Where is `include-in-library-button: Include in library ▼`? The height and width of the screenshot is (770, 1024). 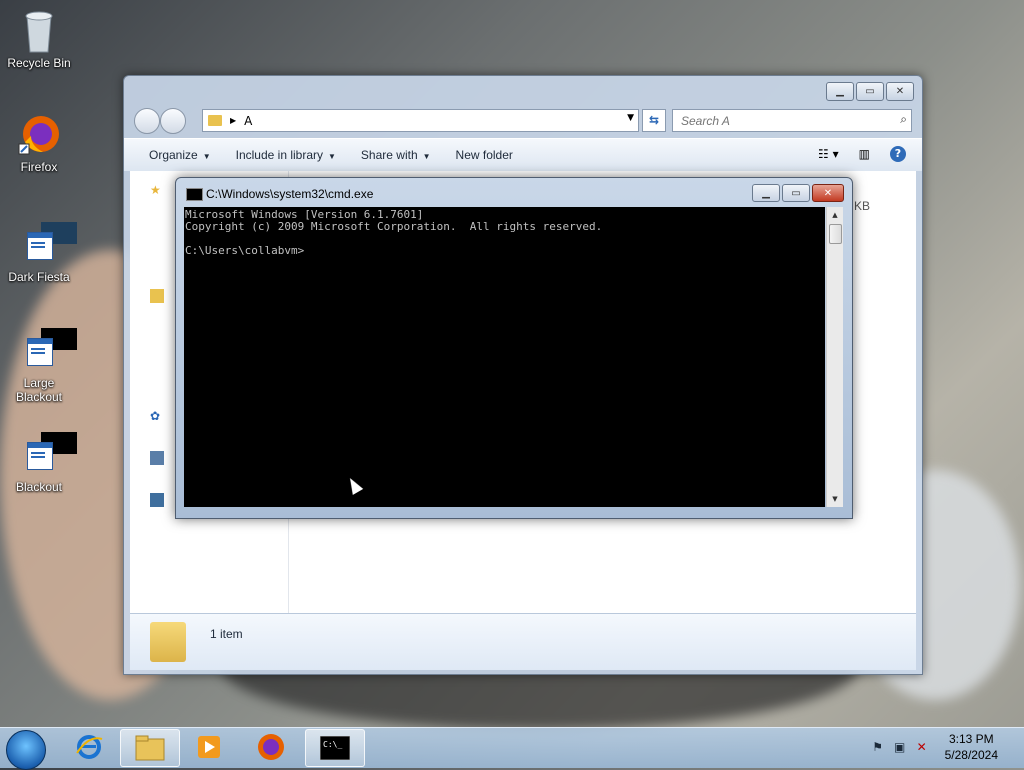 include-in-library-button: Include in library ▼ is located at coordinates (286, 155).